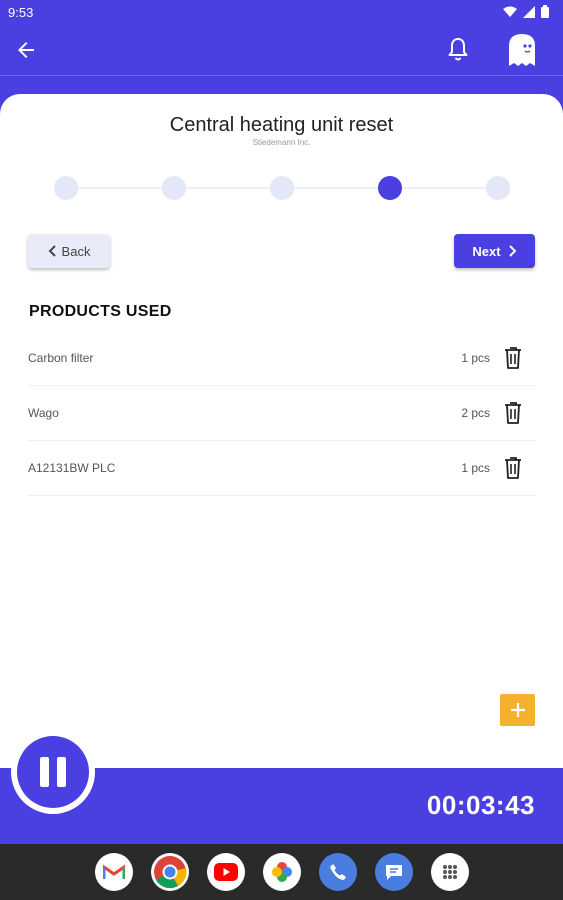  Describe the element at coordinates (281, 50) in the screenshot. I see `app-bar` at that location.